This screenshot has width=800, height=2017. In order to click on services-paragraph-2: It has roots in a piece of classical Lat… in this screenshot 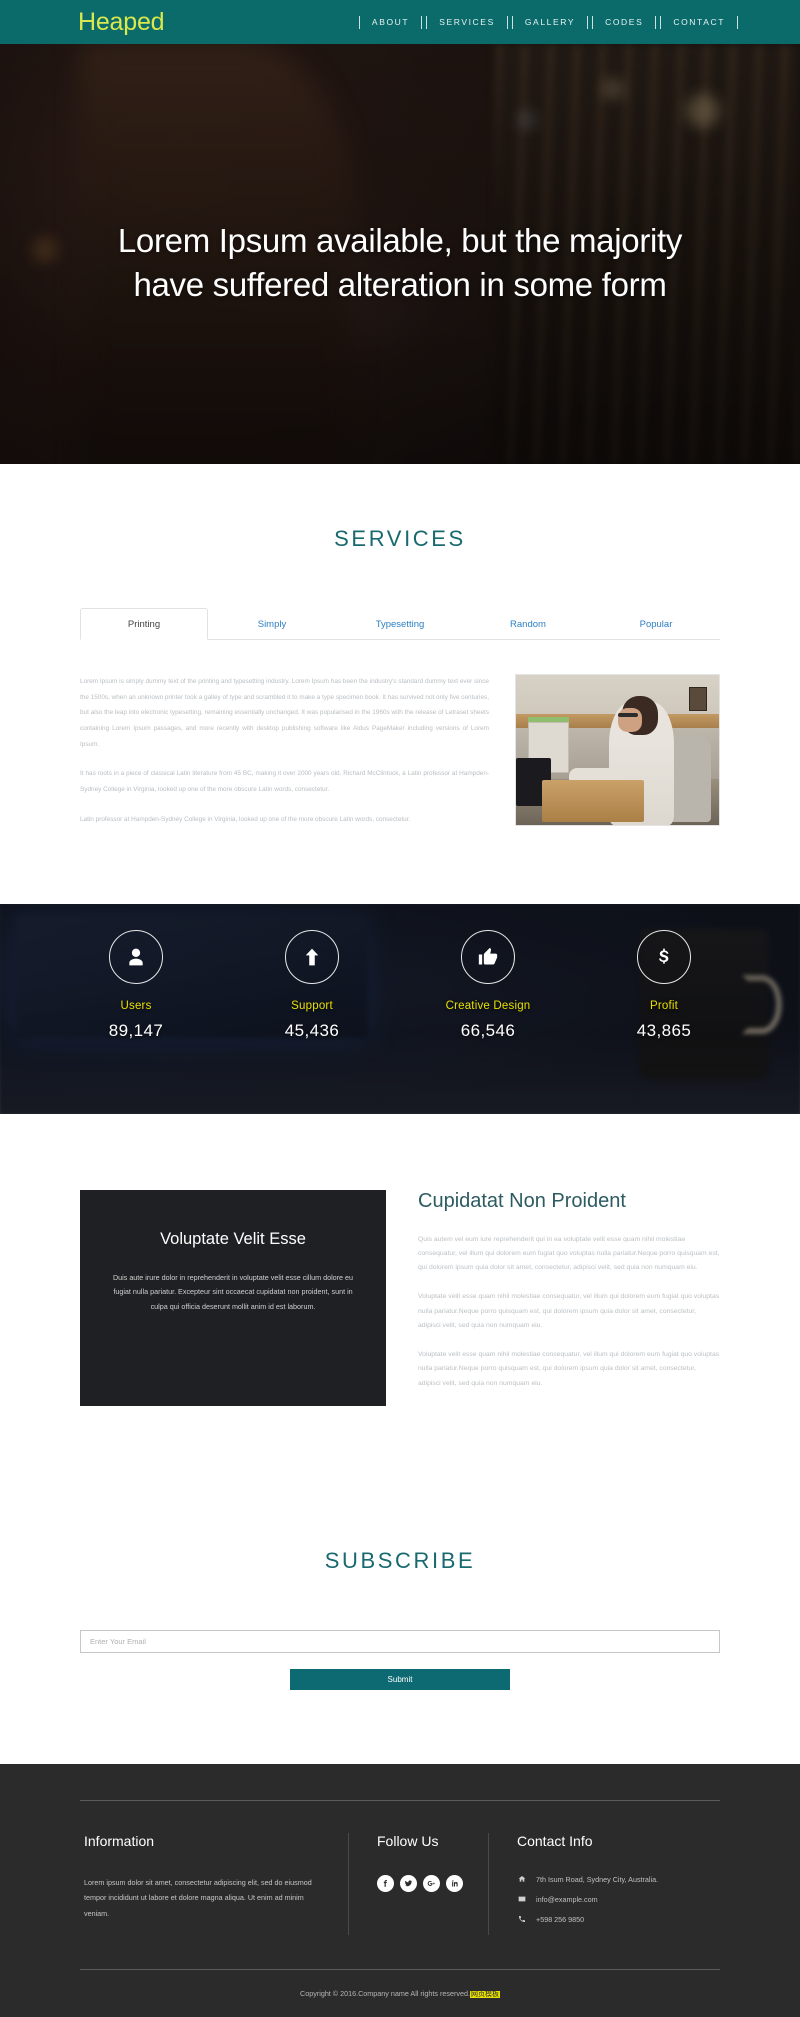, I will do `click(284, 782)`.